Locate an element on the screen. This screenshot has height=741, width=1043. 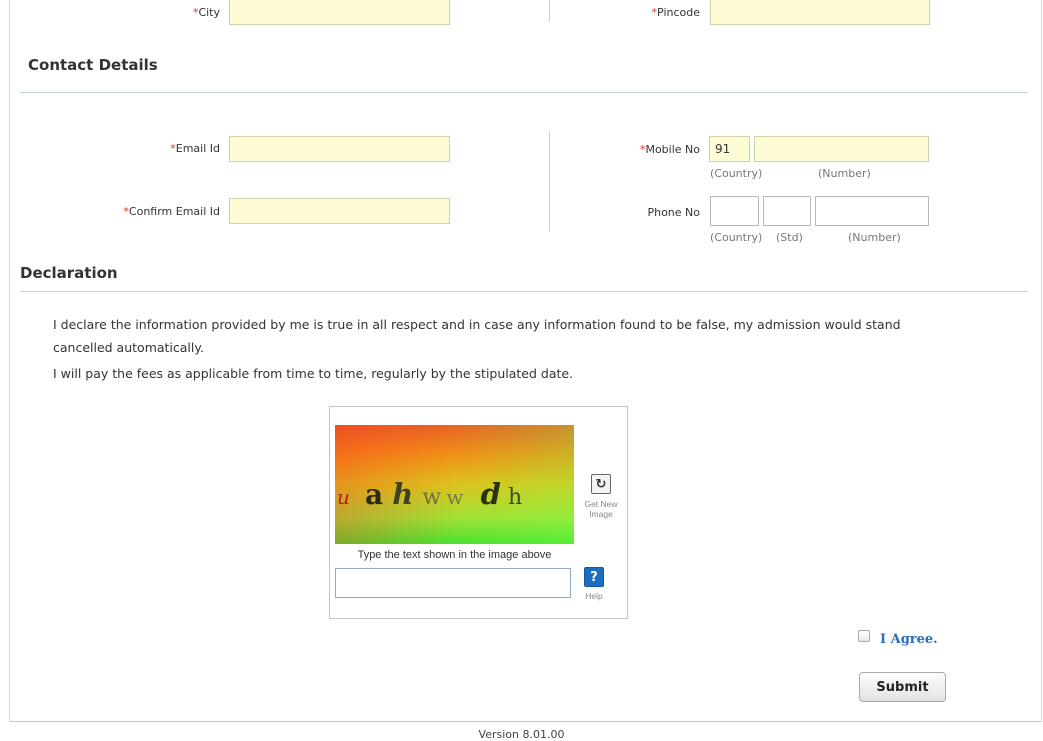
captcha-text: u a h w w d h is located at coordinates (454, 494).